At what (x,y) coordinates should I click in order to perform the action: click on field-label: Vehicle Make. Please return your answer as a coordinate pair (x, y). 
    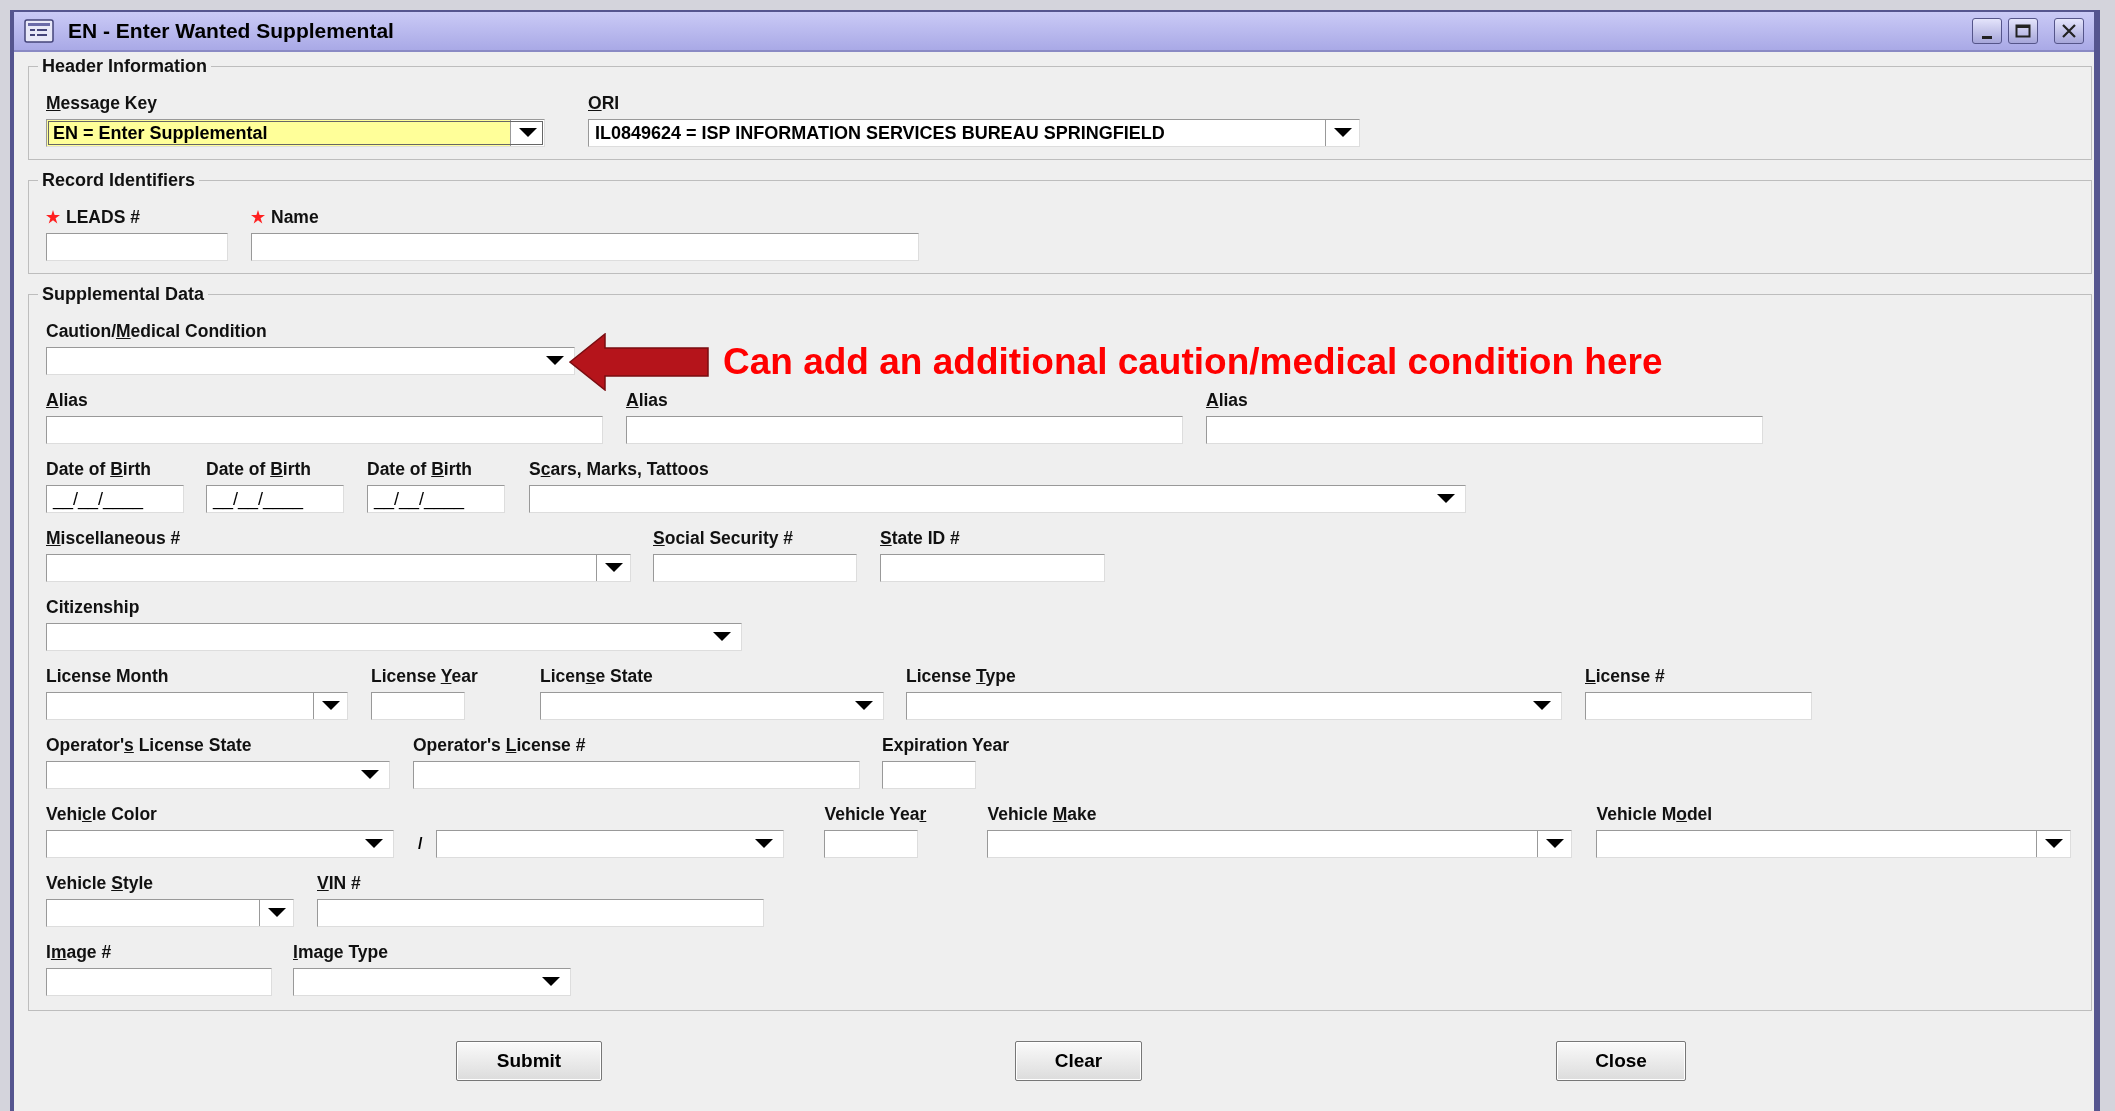
    Looking at the image, I should click on (1042, 814).